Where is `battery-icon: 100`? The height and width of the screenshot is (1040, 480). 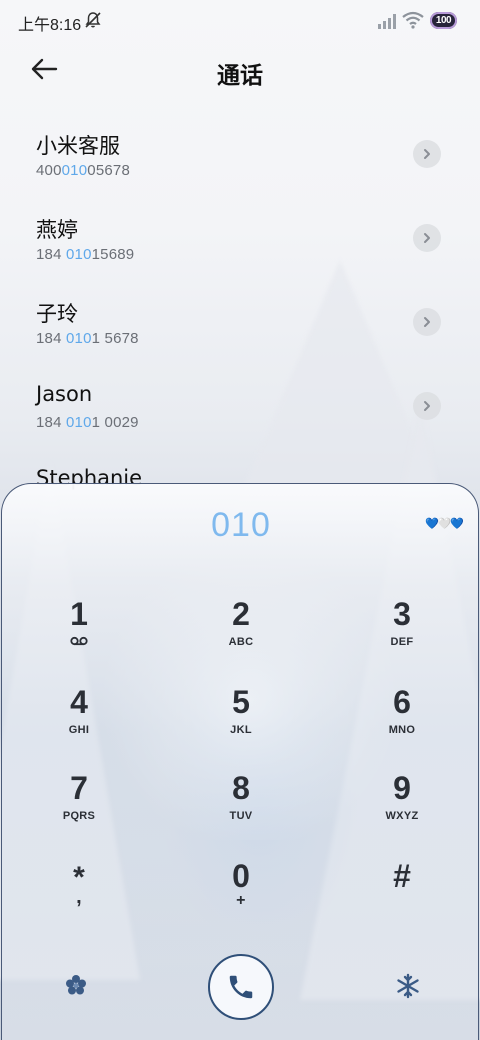 battery-icon: 100 is located at coordinates (443, 20).